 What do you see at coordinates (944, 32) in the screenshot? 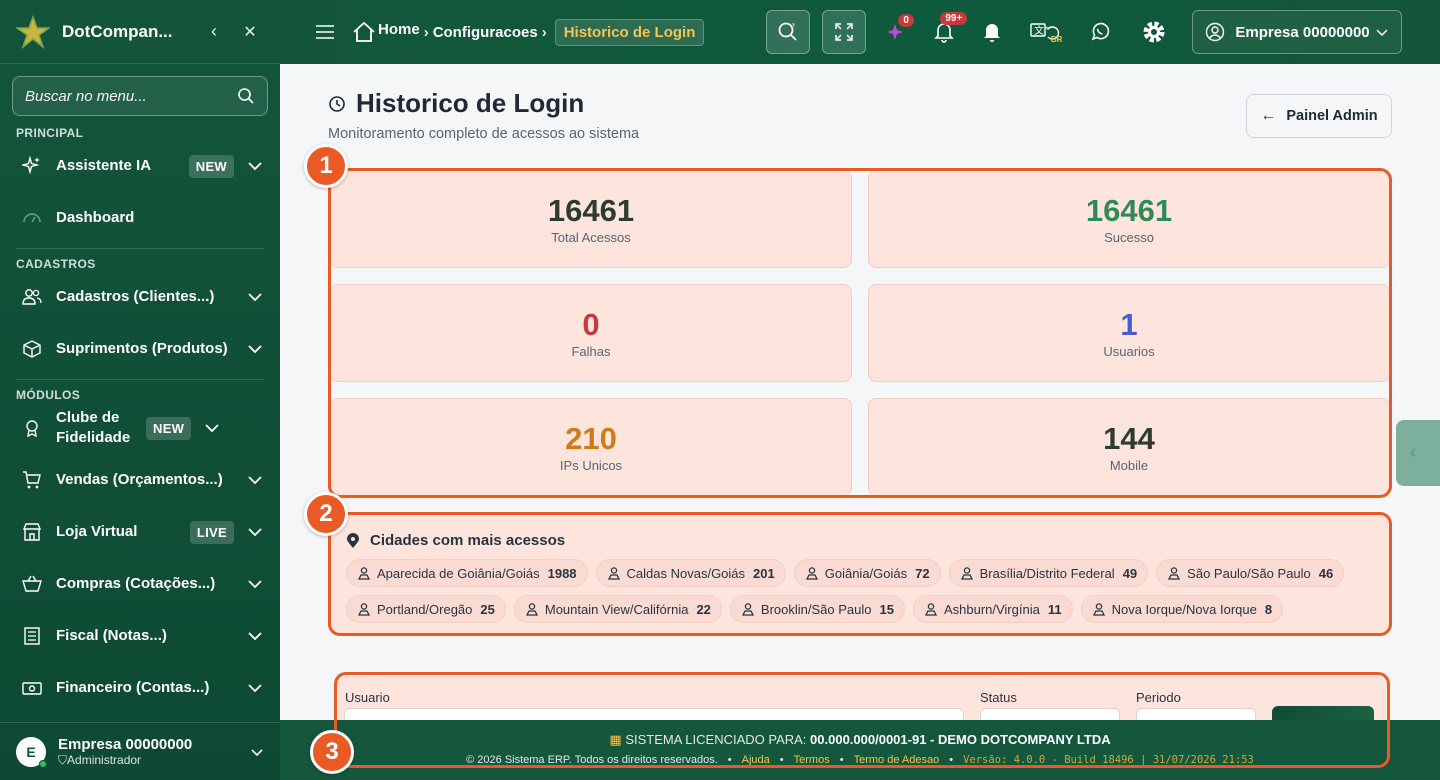
I see `notifications-button: 99+` at bounding box center [944, 32].